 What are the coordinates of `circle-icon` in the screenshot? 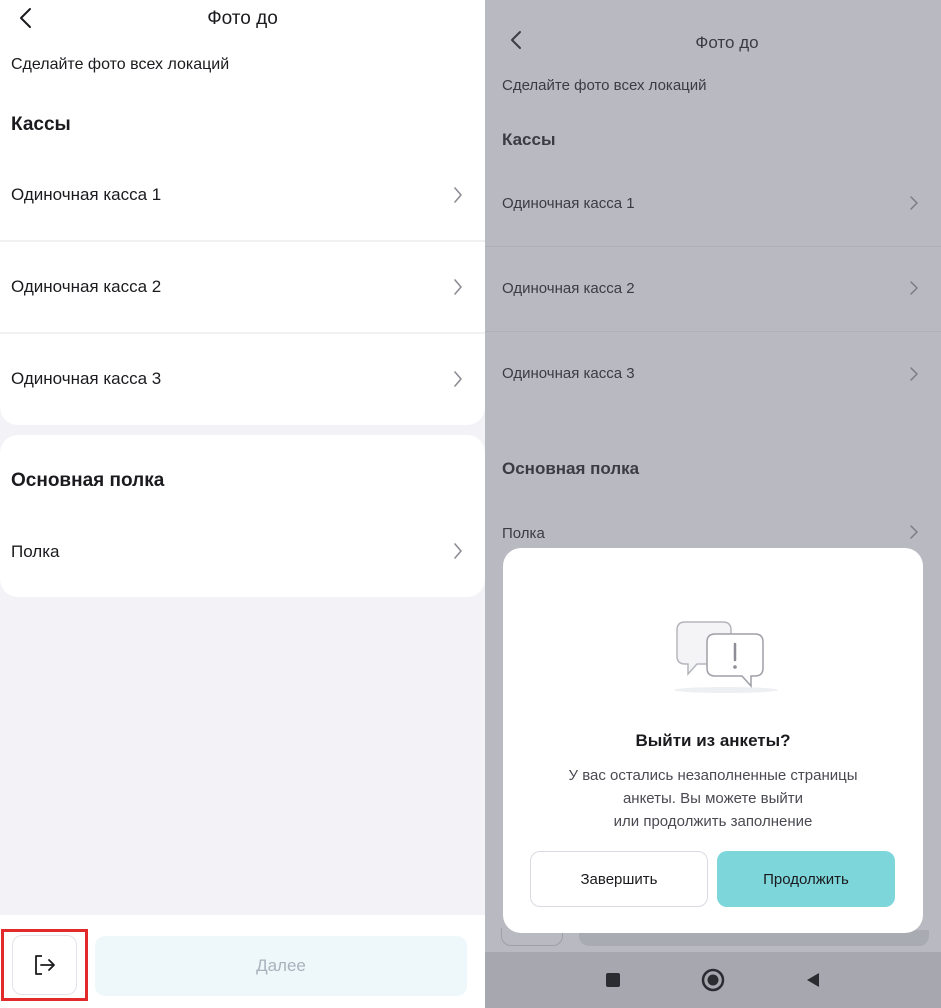 It's located at (713, 980).